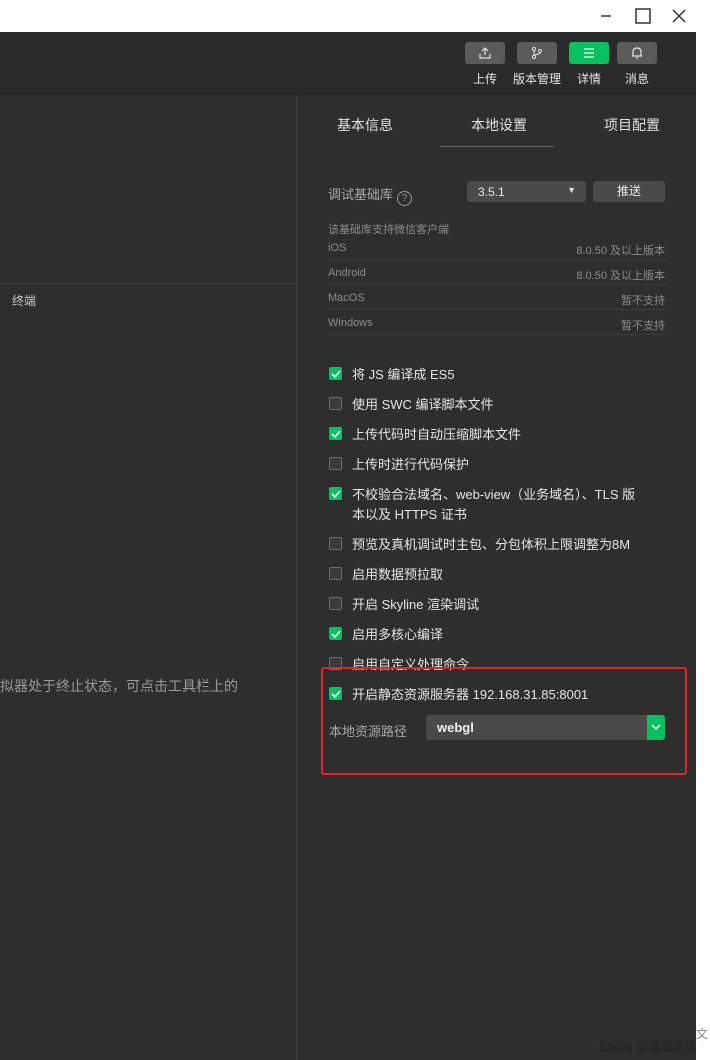  What do you see at coordinates (119, 686) in the screenshot?
I see `simulator-stopped-message: 拟器处于终止状态，可点击工具栏上的` at bounding box center [119, 686].